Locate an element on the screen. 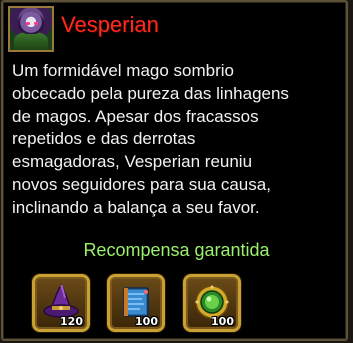 The image size is (353, 343). reward-slot-spellbook: 100 is located at coordinates (136, 303).